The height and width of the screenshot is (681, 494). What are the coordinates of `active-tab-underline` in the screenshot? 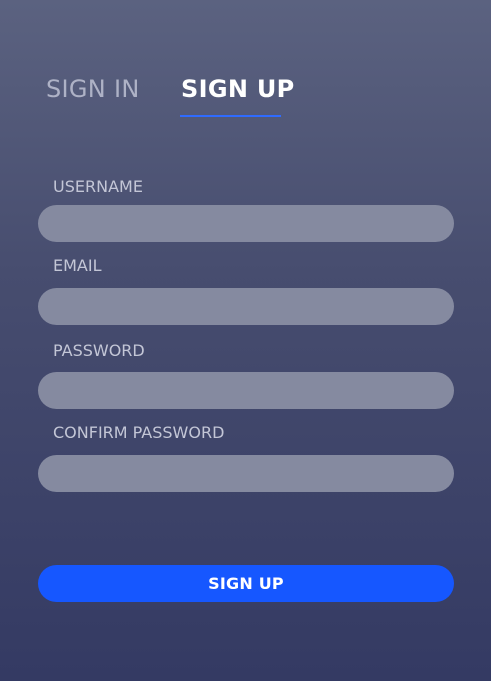 It's located at (230, 116).